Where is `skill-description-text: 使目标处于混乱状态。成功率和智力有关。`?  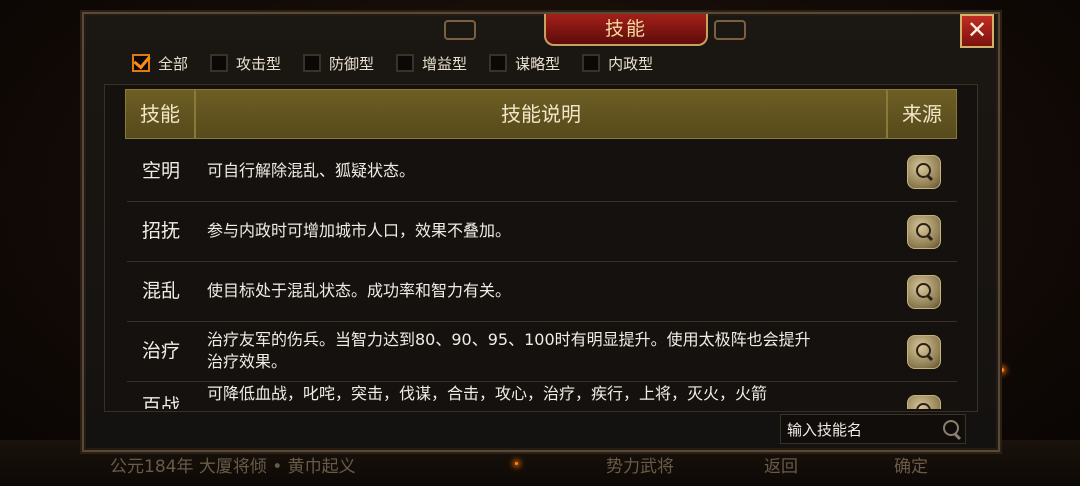 skill-description-text: 使目标处于混乱状态。成功率和智力有关。 is located at coordinates (359, 290).